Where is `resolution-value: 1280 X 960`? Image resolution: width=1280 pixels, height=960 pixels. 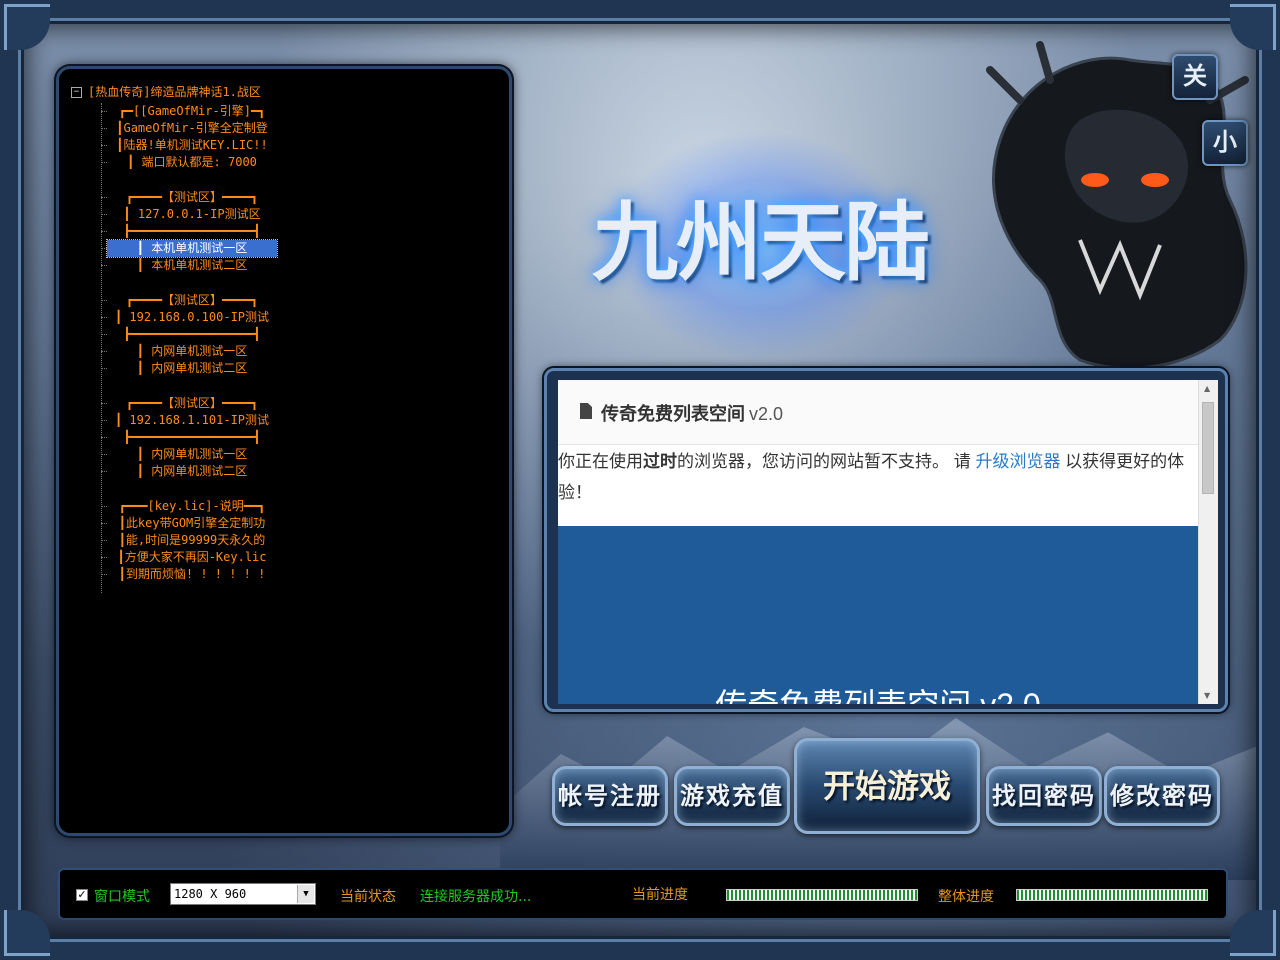
resolution-value: 1280 X 960 is located at coordinates (210, 894).